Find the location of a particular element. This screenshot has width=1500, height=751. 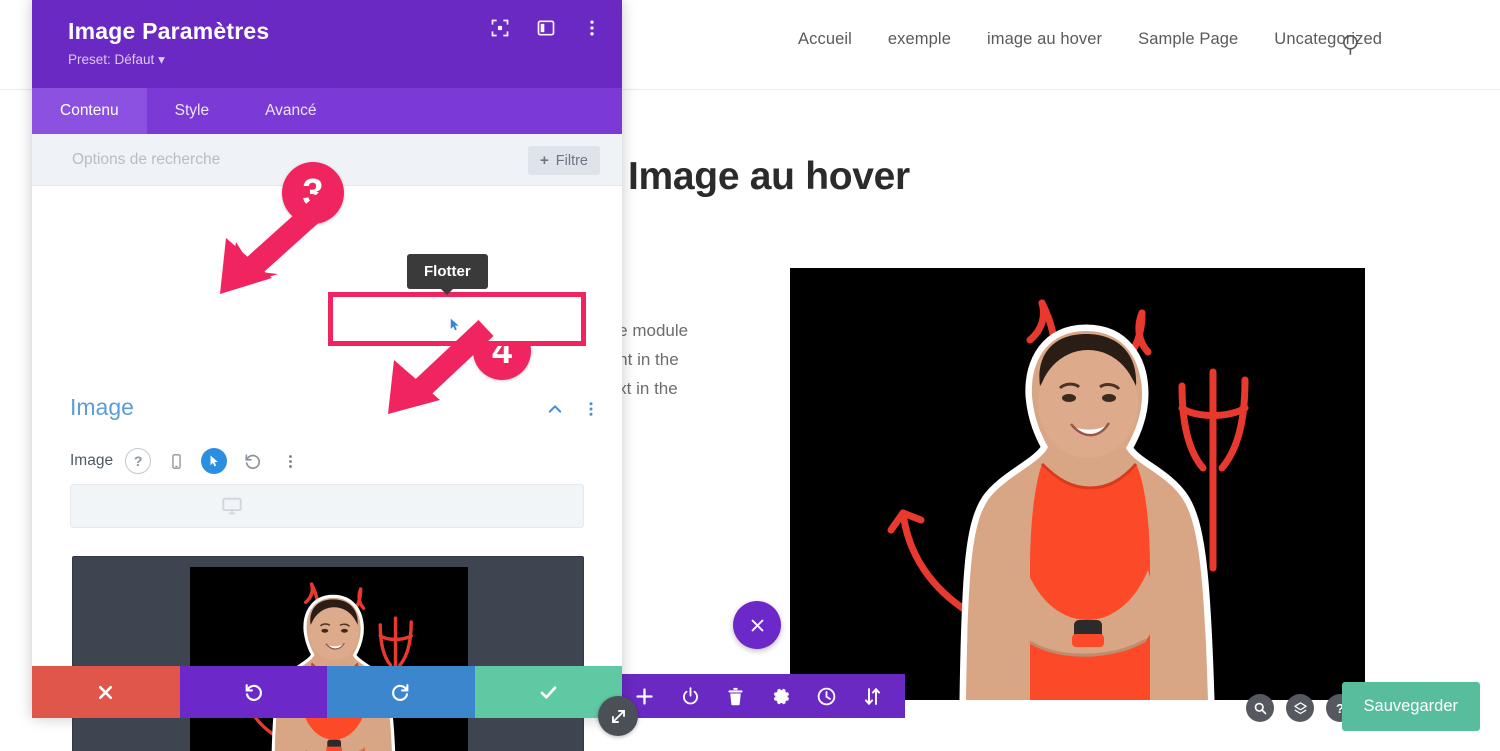

hover-cursor-icon is located at coordinates (214, 461).